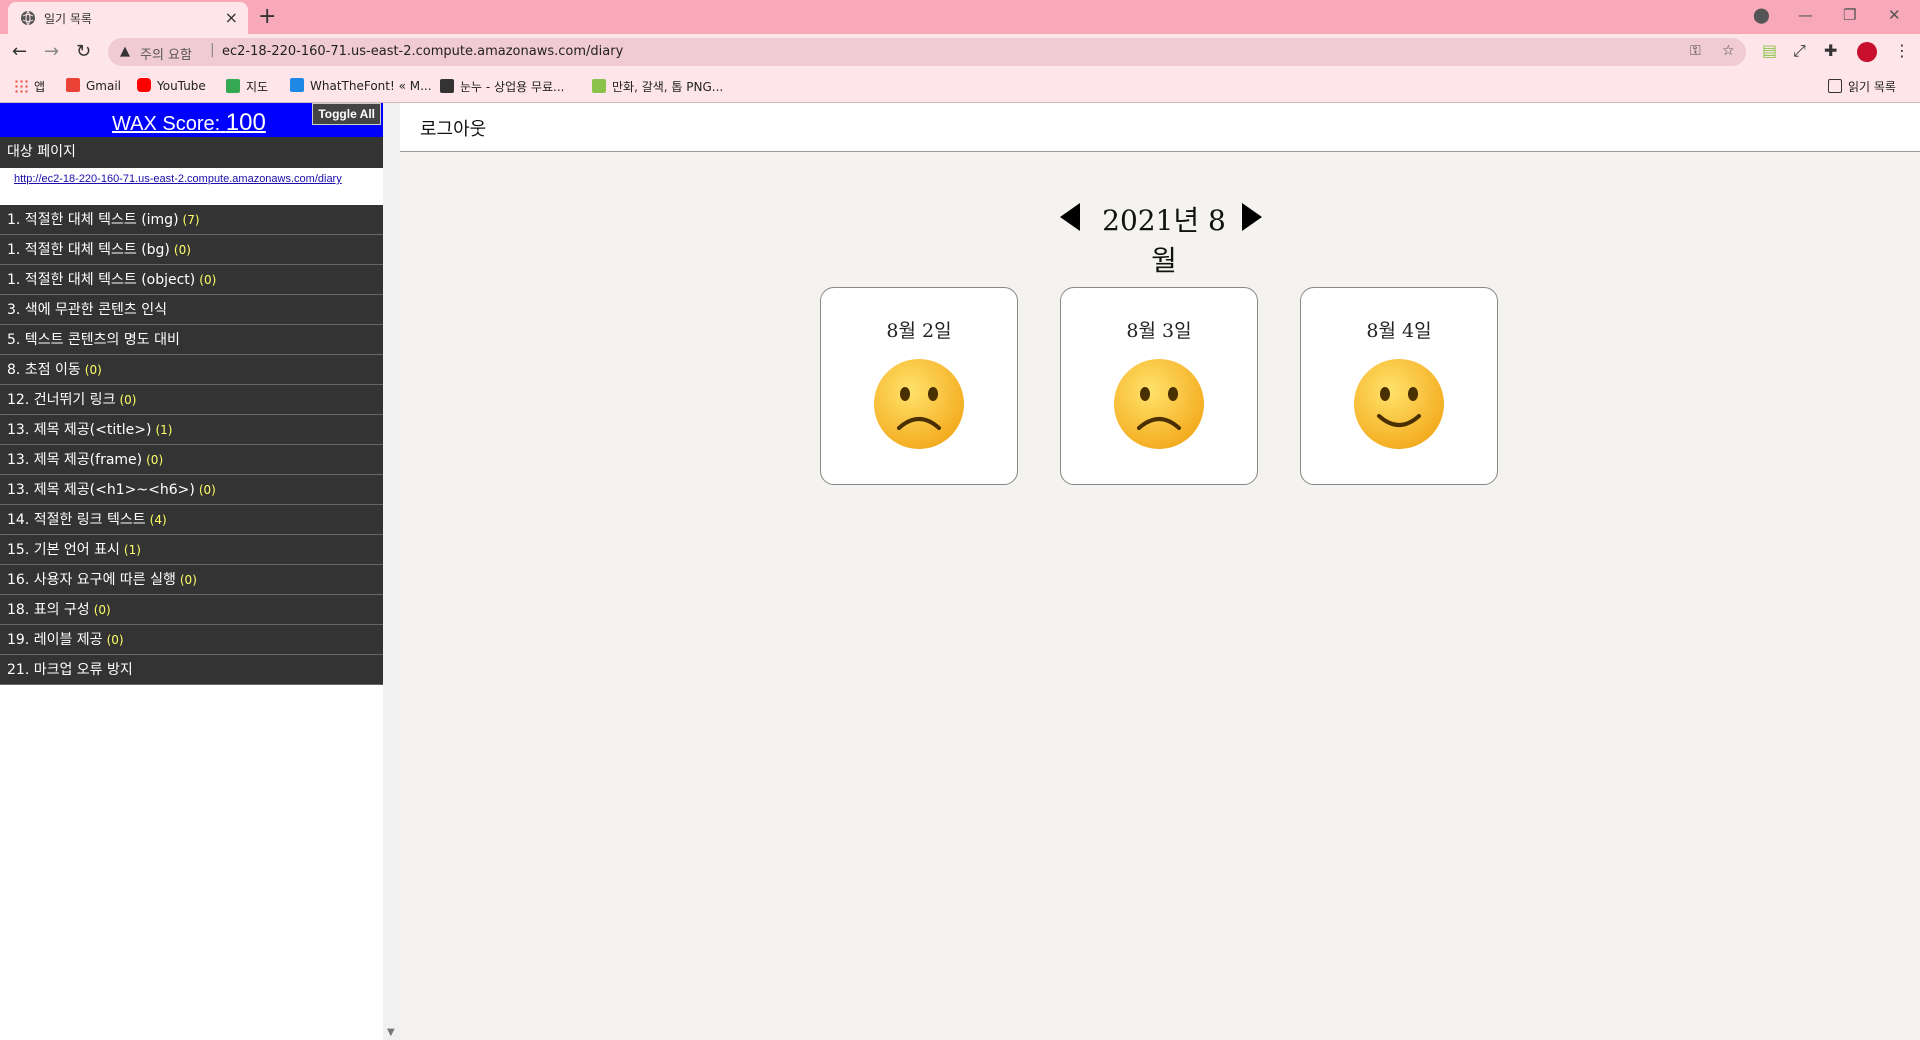 The height and width of the screenshot is (1040, 1920). I want to click on wax-item-skip-link: 12. 건너뛰기 링크 (0), so click(191, 400).